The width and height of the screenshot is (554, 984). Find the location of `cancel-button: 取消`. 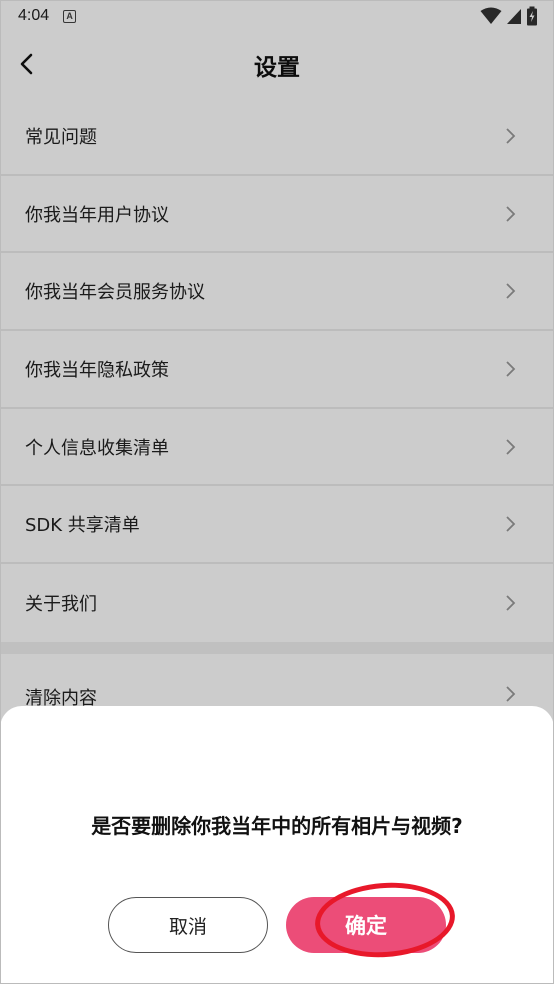

cancel-button: 取消 is located at coordinates (188, 925).